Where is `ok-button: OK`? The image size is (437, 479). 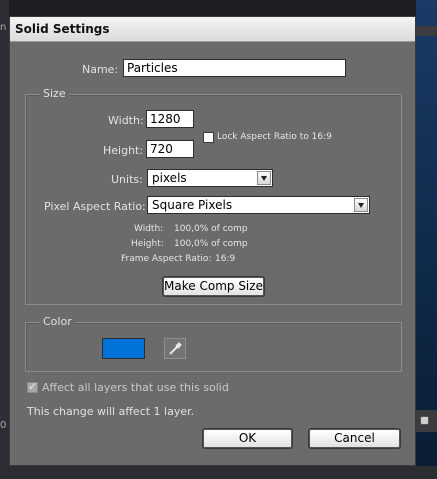
ok-button: OK is located at coordinates (247, 438).